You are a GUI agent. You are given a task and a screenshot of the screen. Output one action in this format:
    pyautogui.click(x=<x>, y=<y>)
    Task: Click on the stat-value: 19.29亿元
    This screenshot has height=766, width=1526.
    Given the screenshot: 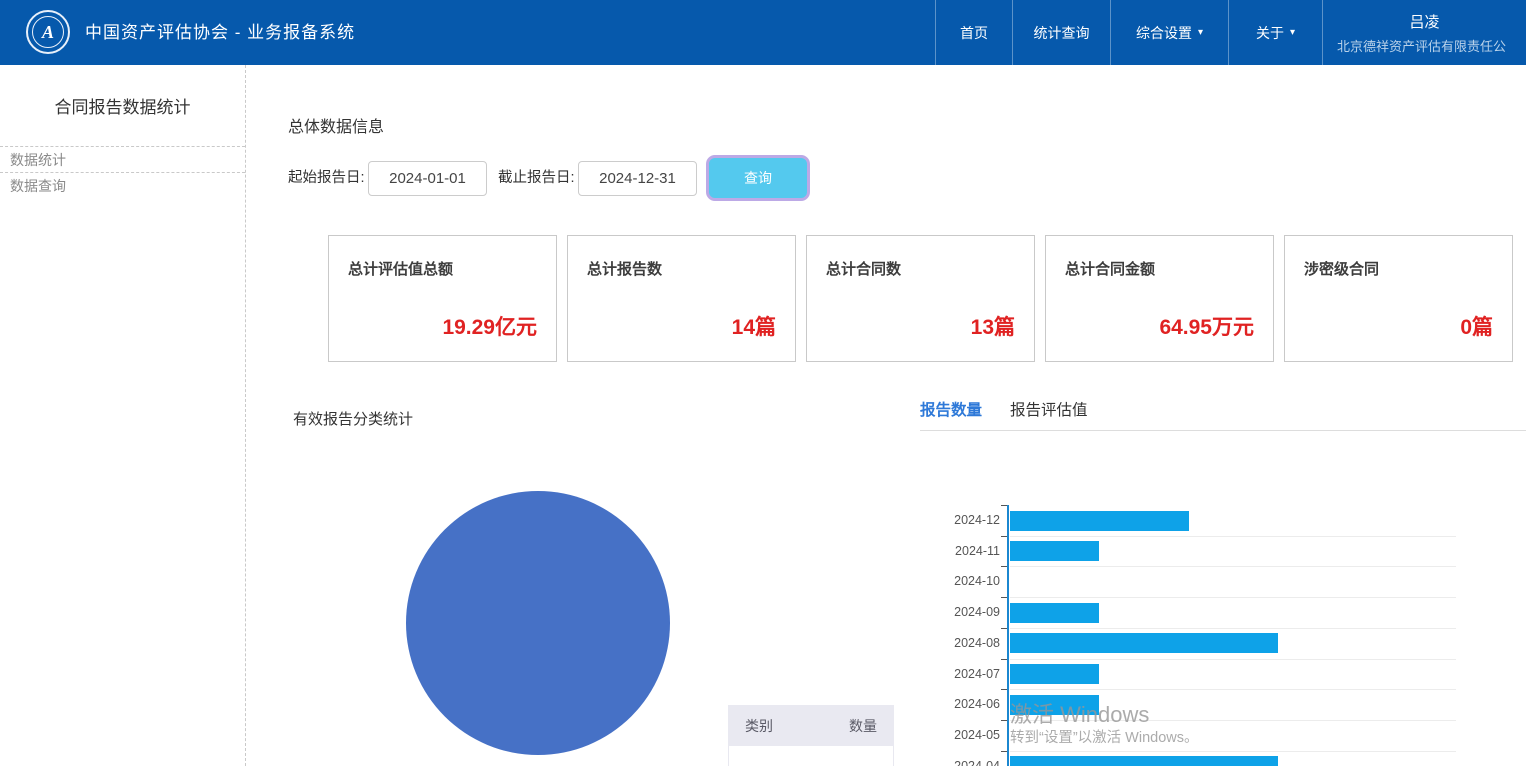 What is the action you would take?
    pyautogui.click(x=489, y=327)
    